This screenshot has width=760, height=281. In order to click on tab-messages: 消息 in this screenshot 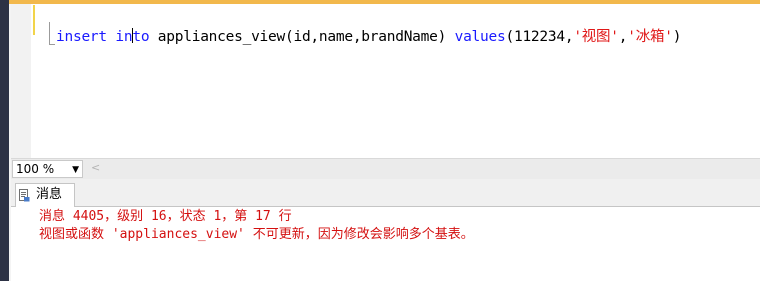, I will do `click(45, 195)`.